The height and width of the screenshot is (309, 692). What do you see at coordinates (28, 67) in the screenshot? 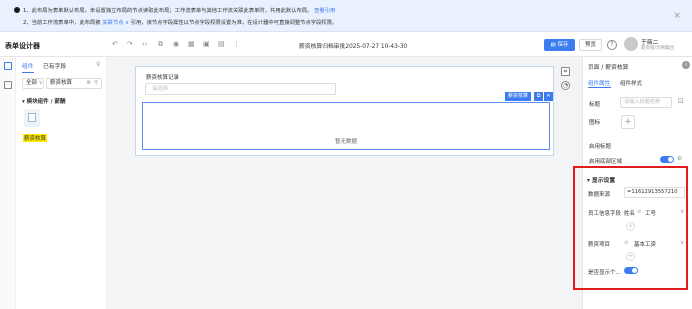
I see `tab-components: 组件` at bounding box center [28, 67].